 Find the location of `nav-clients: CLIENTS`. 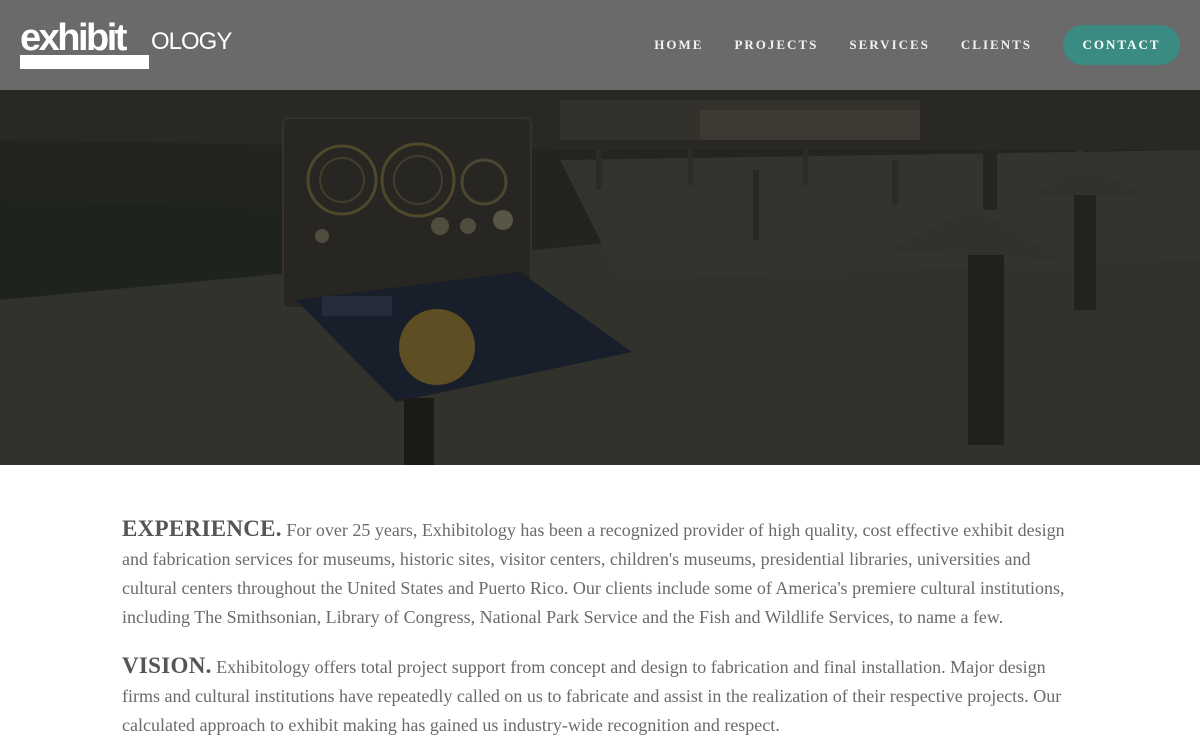

nav-clients: CLIENTS is located at coordinates (996, 45).